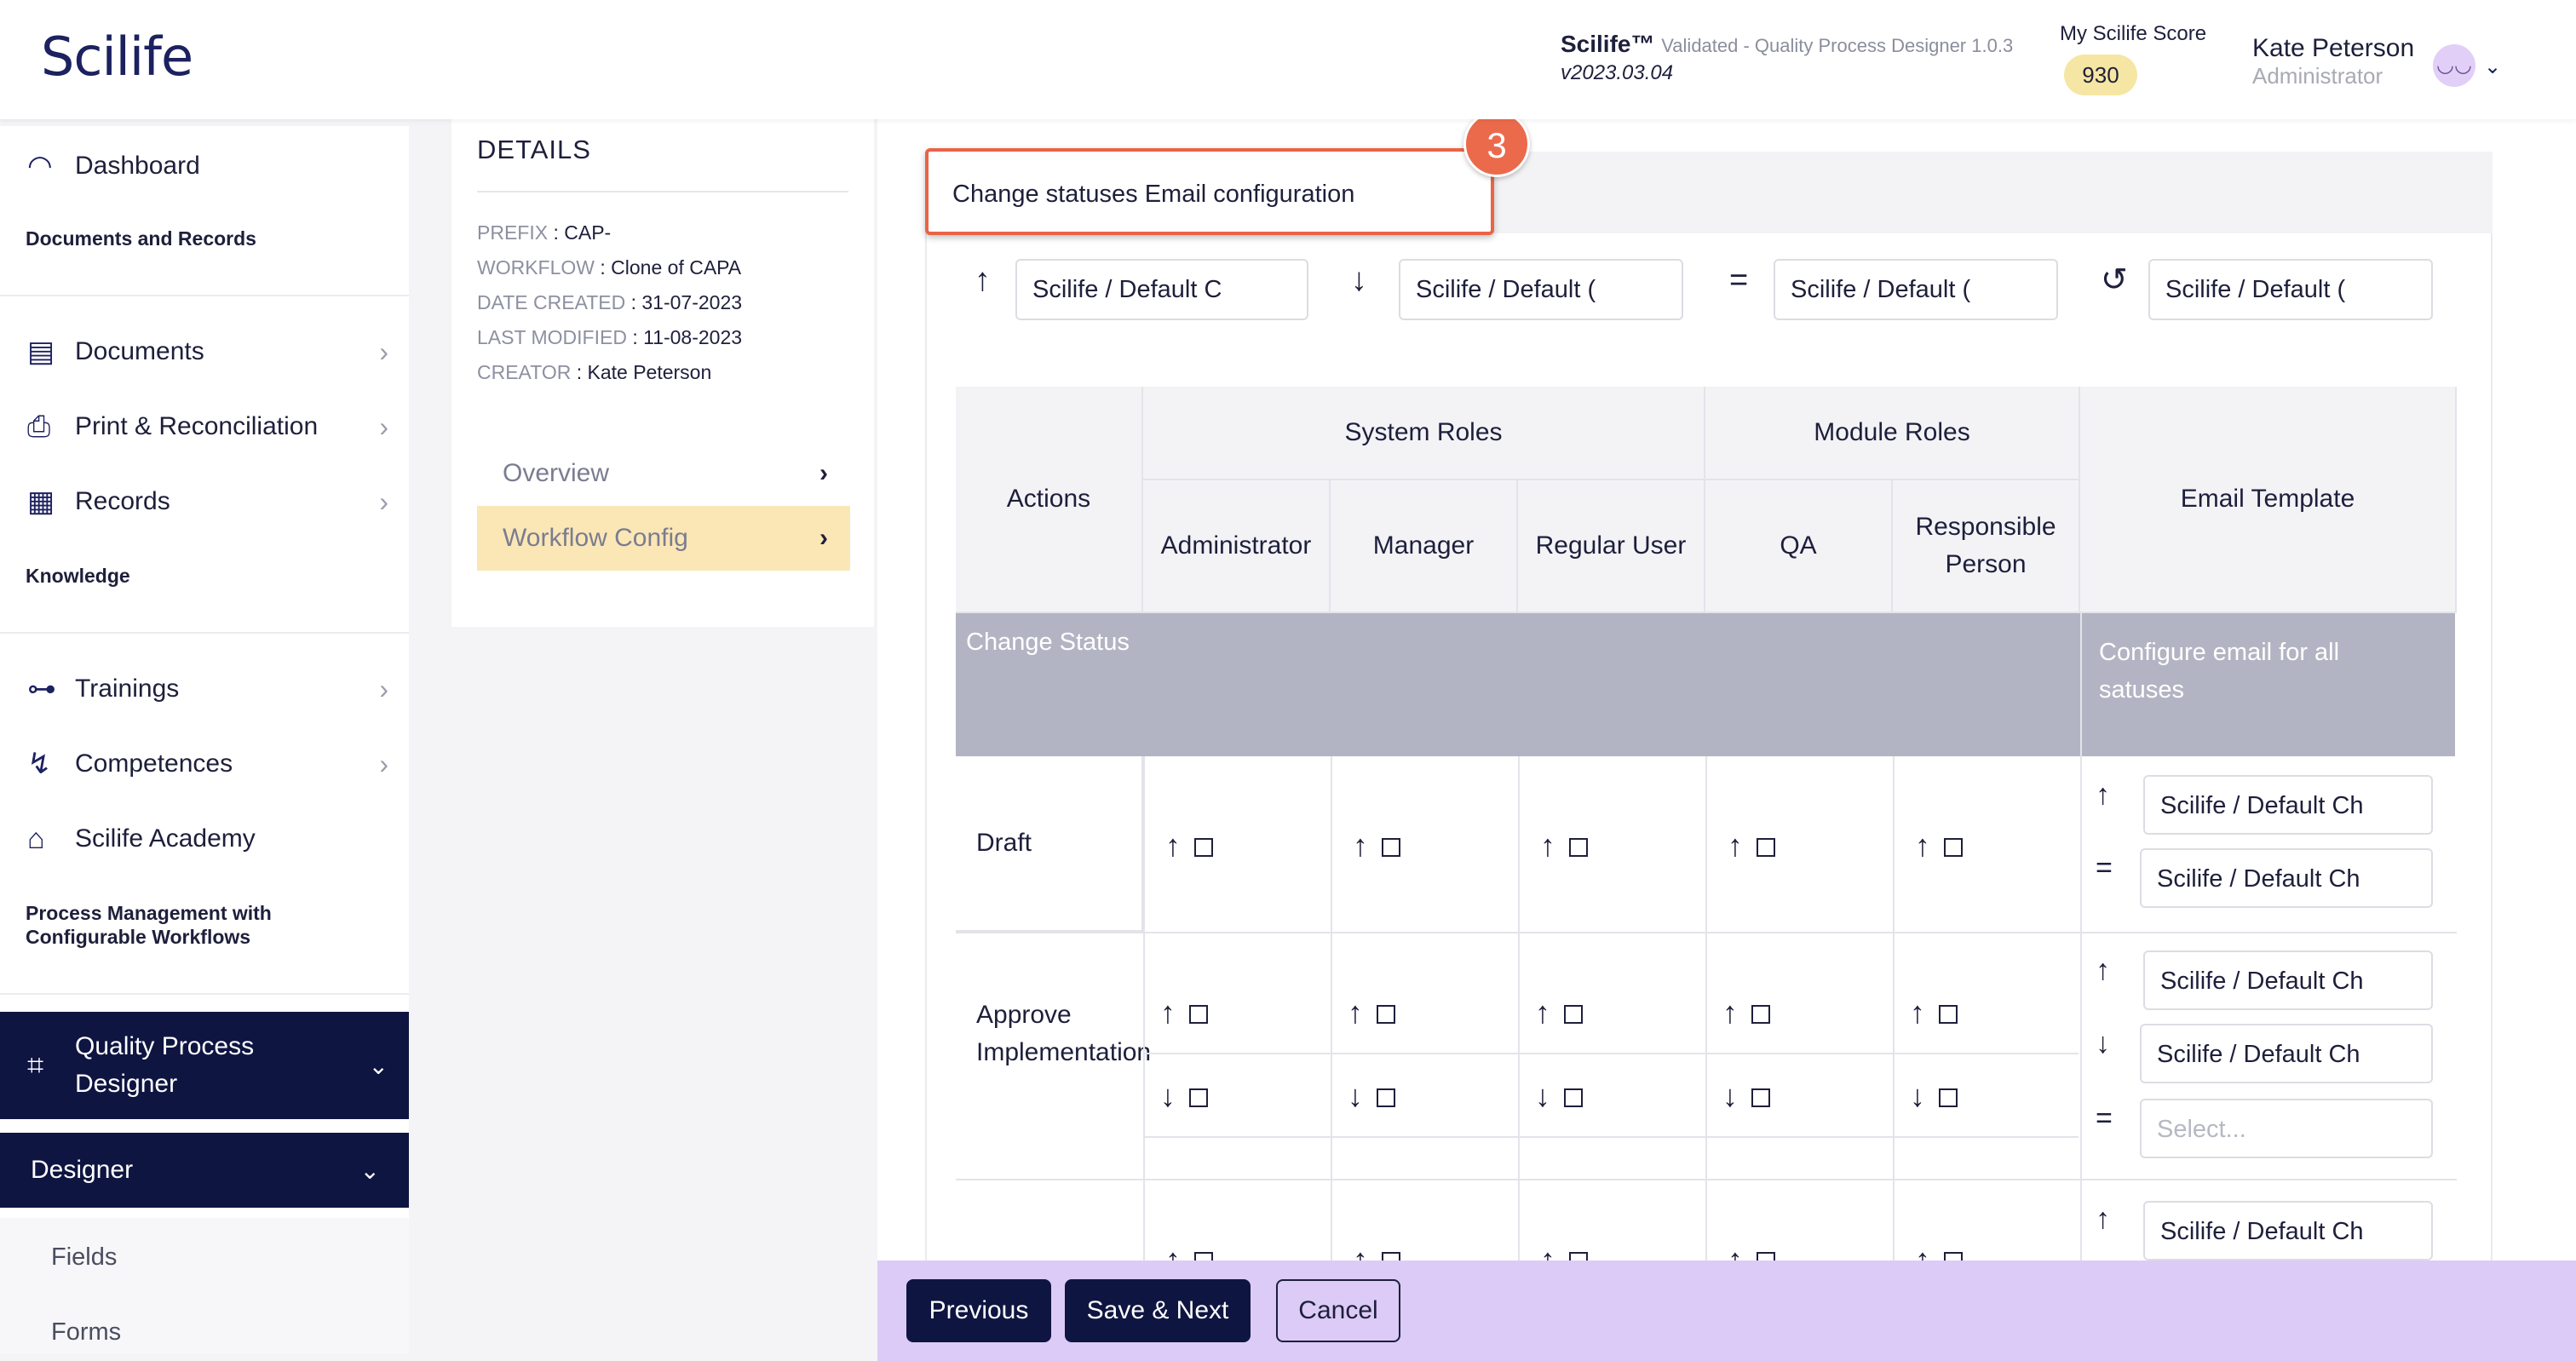 This screenshot has height=1361, width=2576. What do you see at coordinates (154, 763) in the screenshot?
I see `sidebar-item-label: Competences` at bounding box center [154, 763].